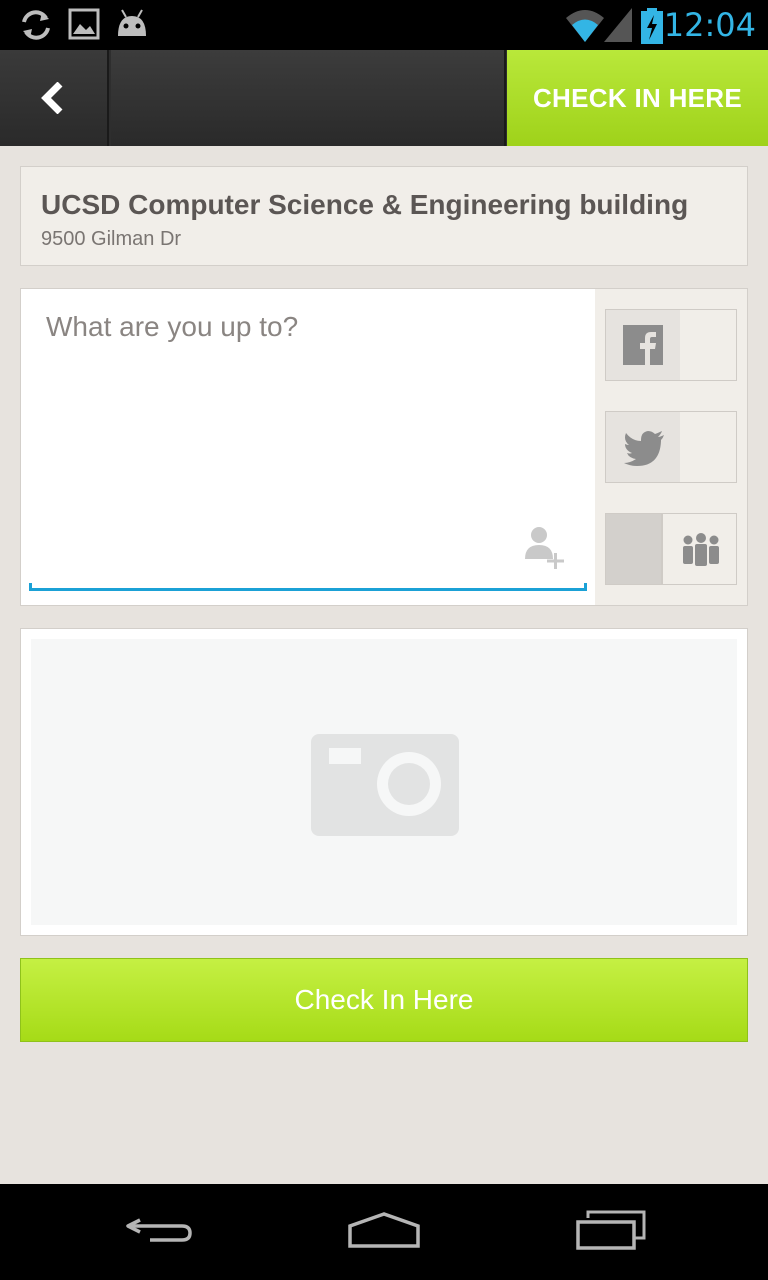 This screenshot has width=768, height=1280. Describe the element at coordinates (671, 345) in the screenshot. I see `facebook-share-toggle` at that location.